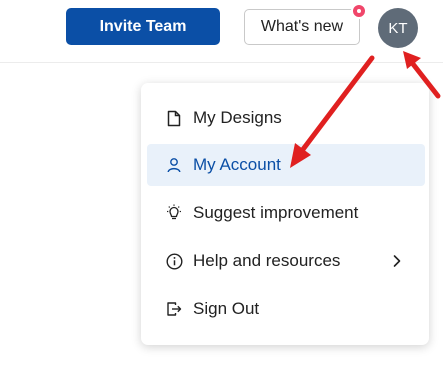 The image size is (443, 365). I want to click on chevron-right-icon, so click(397, 261).